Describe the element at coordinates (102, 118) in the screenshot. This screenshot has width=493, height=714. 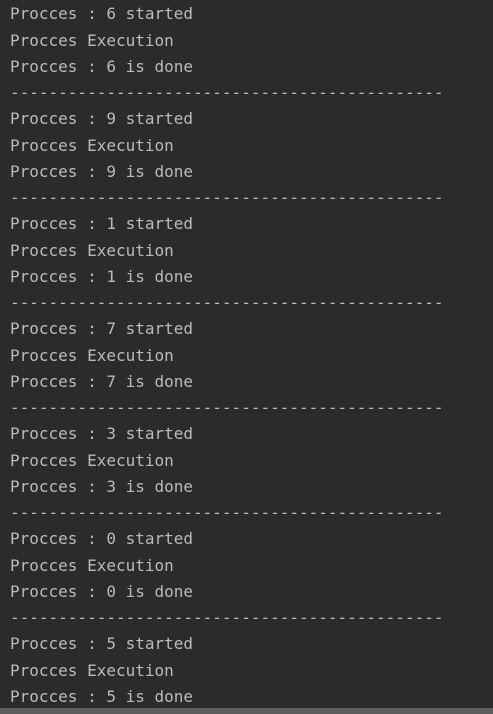
I see `console-line: Procces : 9 started` at that location.